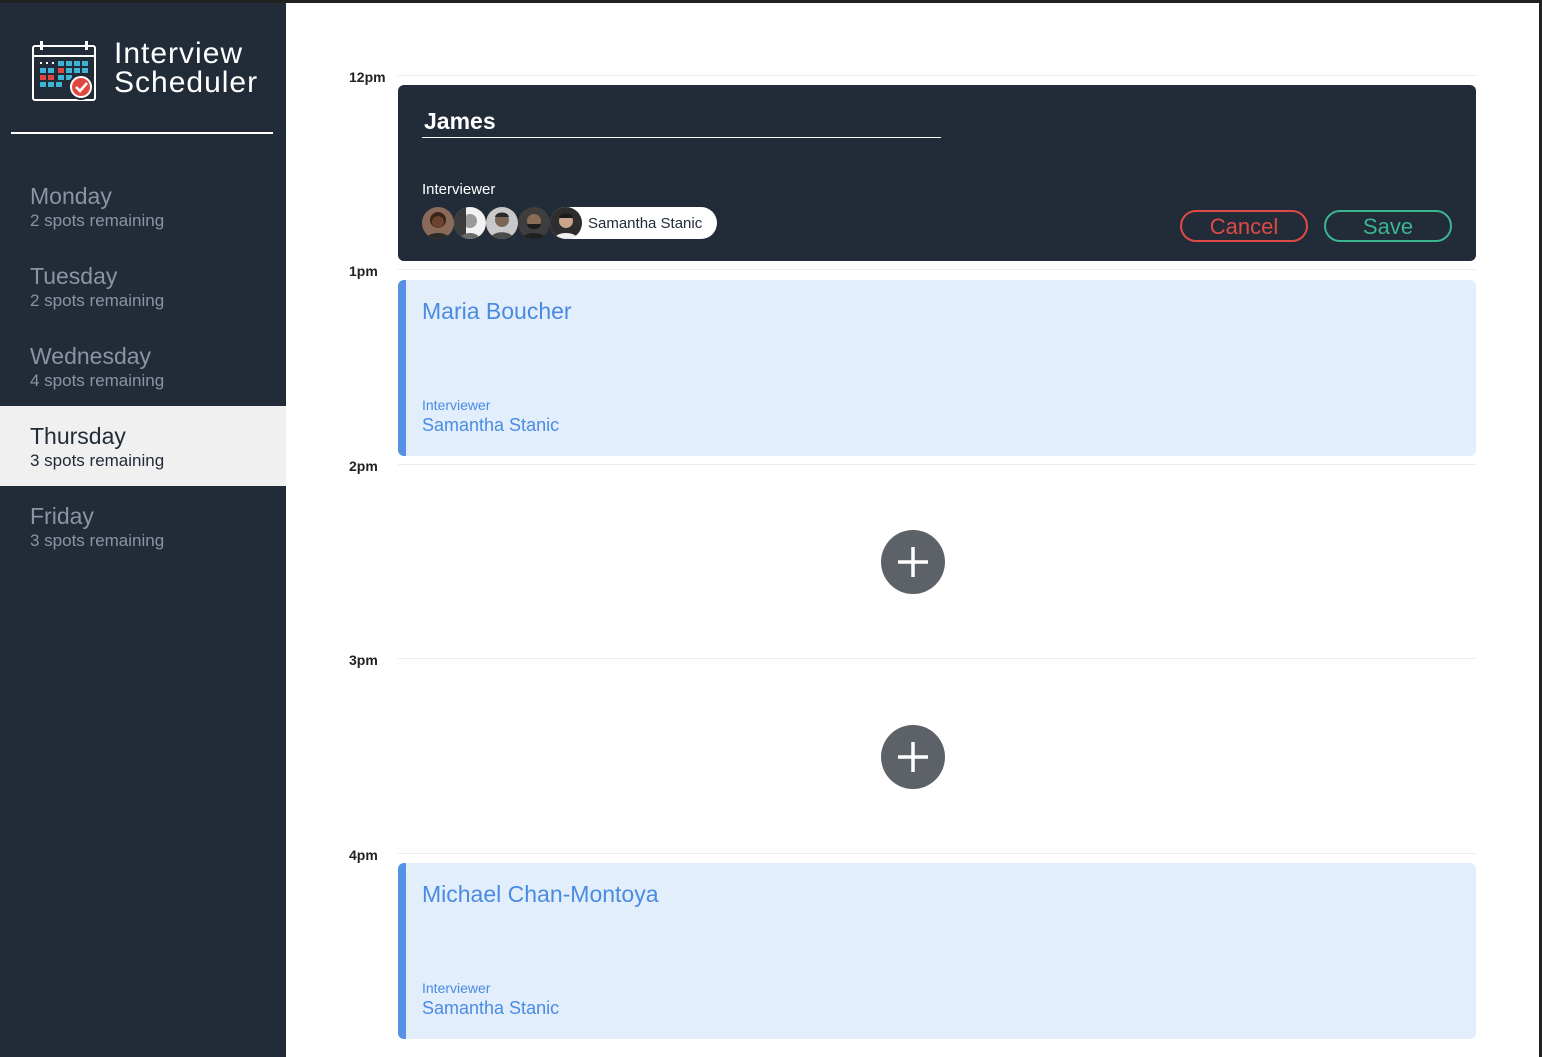  Describe the element at coordinates (65, 72) in the screenshot. I see `calendar-check-icon` at that location.